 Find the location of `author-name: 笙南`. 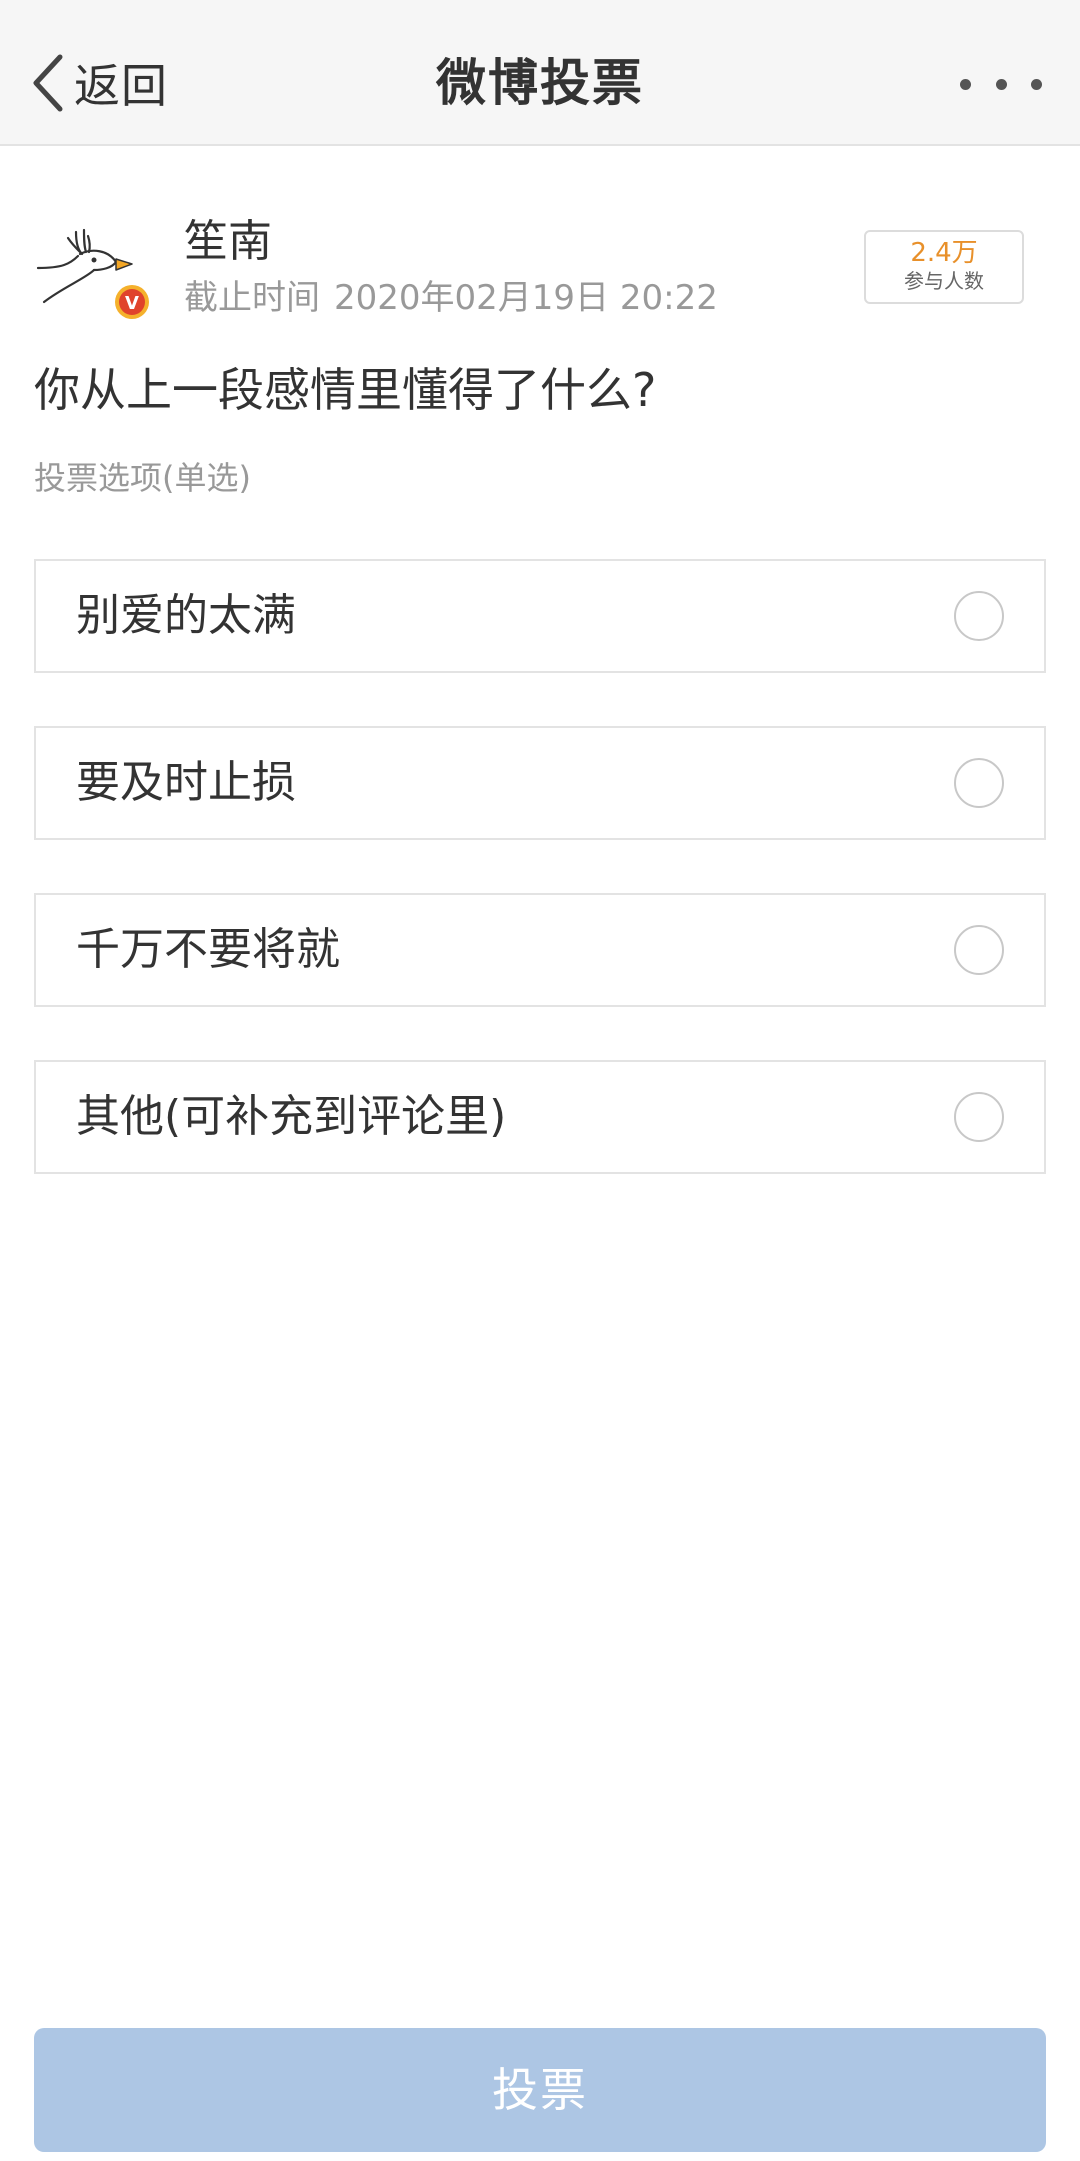

author-name: 笙南 is located at coordinates (228, 242).